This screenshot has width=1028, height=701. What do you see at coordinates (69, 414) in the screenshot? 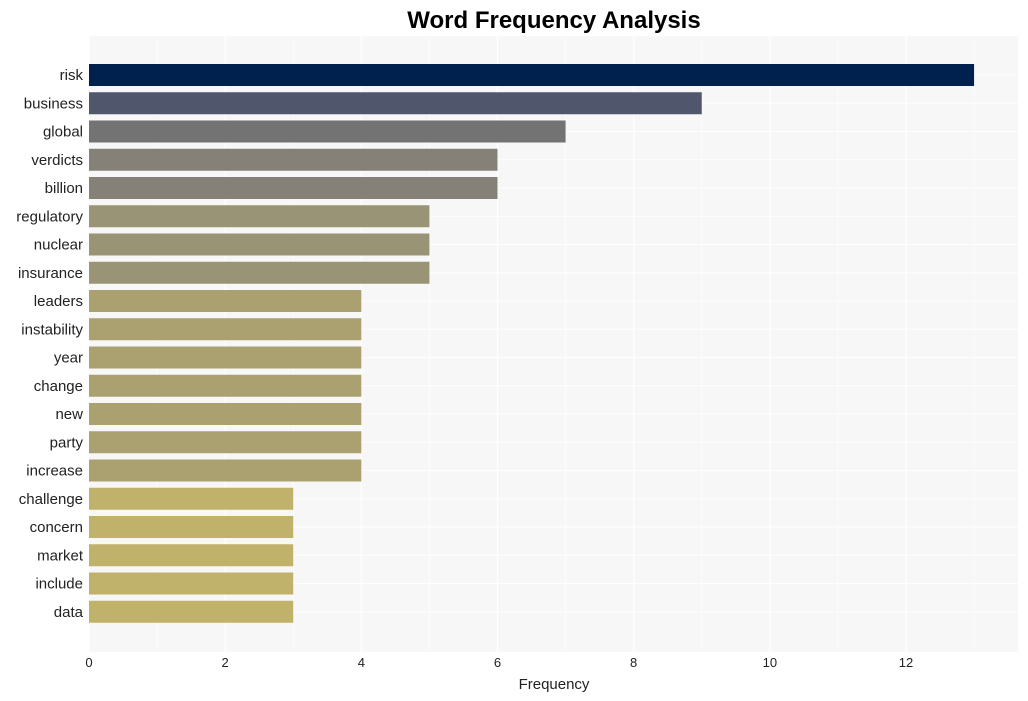
I see `y-tick-label: new` at bounding box center [69, 414].